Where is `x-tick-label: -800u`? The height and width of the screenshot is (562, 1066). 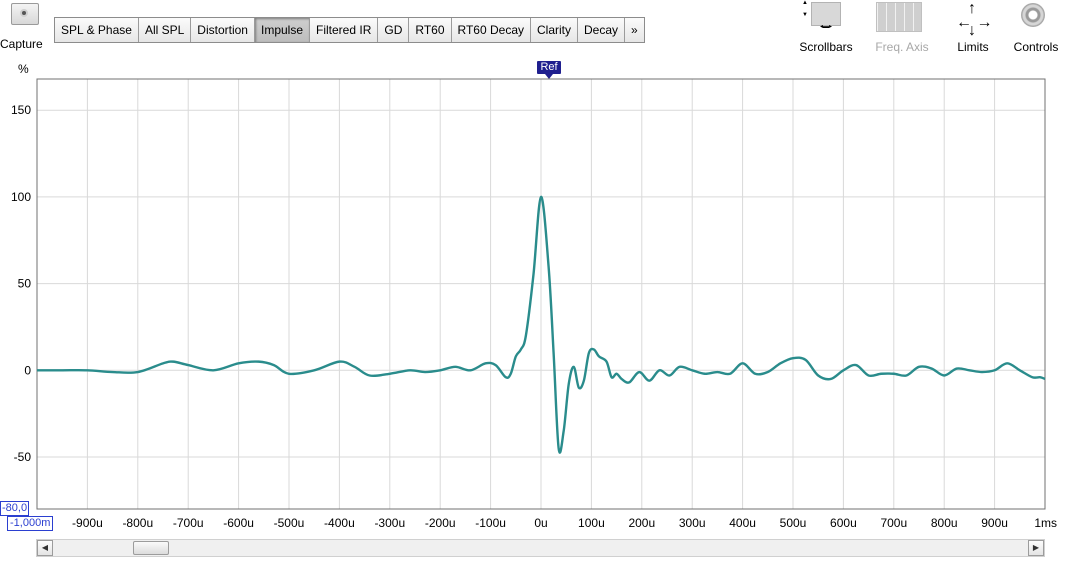 x-tick-label: -800u is located at coordinates (137, 523).